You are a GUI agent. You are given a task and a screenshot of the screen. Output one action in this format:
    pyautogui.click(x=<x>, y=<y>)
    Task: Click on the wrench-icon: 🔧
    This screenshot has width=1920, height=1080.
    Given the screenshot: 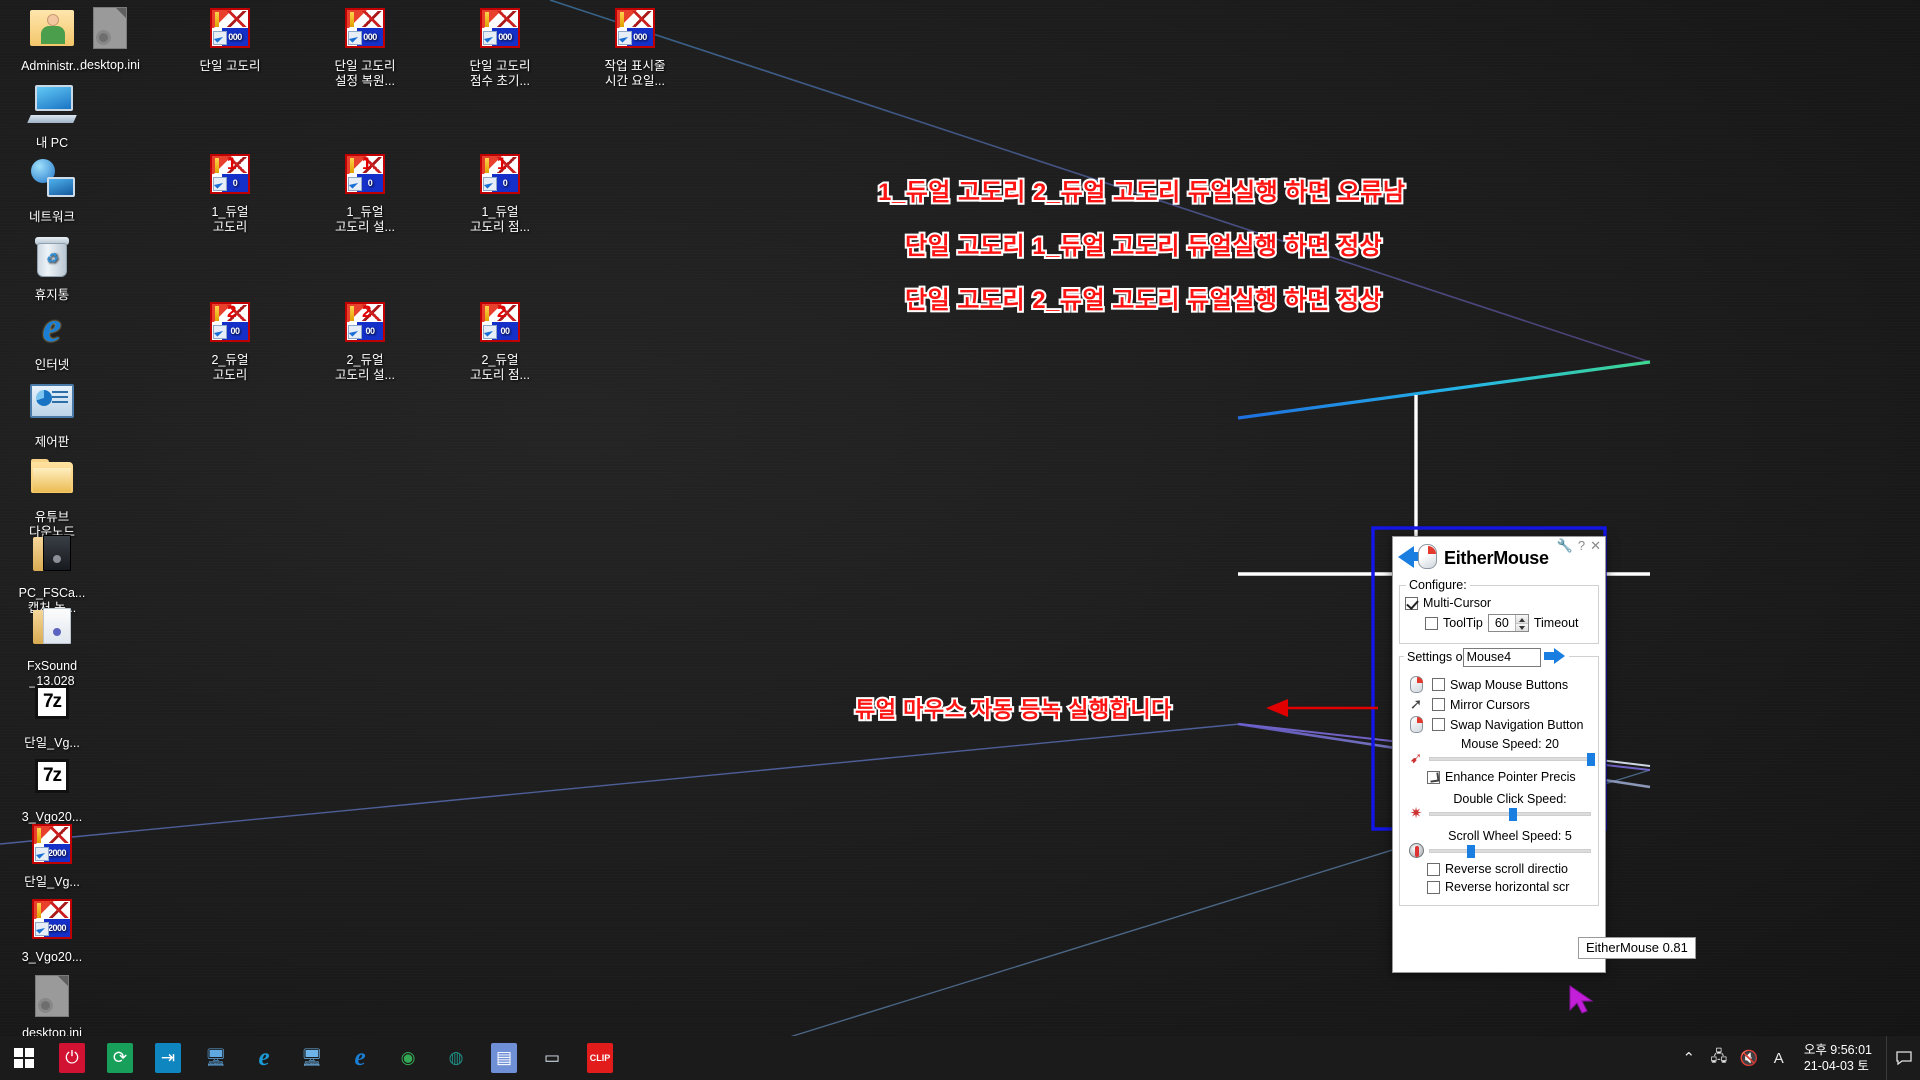 What is the action you would take?
    pyautogui.click(x=1565, y=545)
    